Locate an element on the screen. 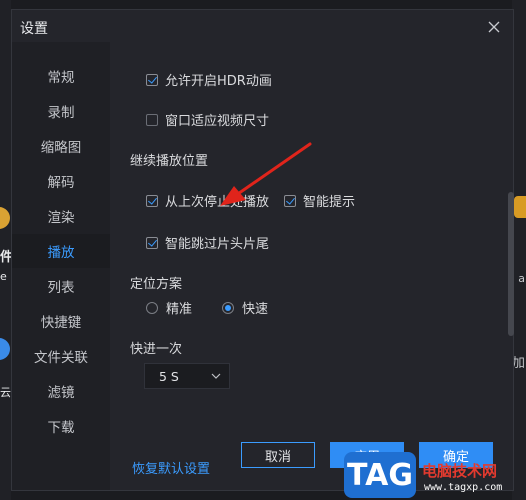  radio-unselected-icon is located at coordinates (152, 307).